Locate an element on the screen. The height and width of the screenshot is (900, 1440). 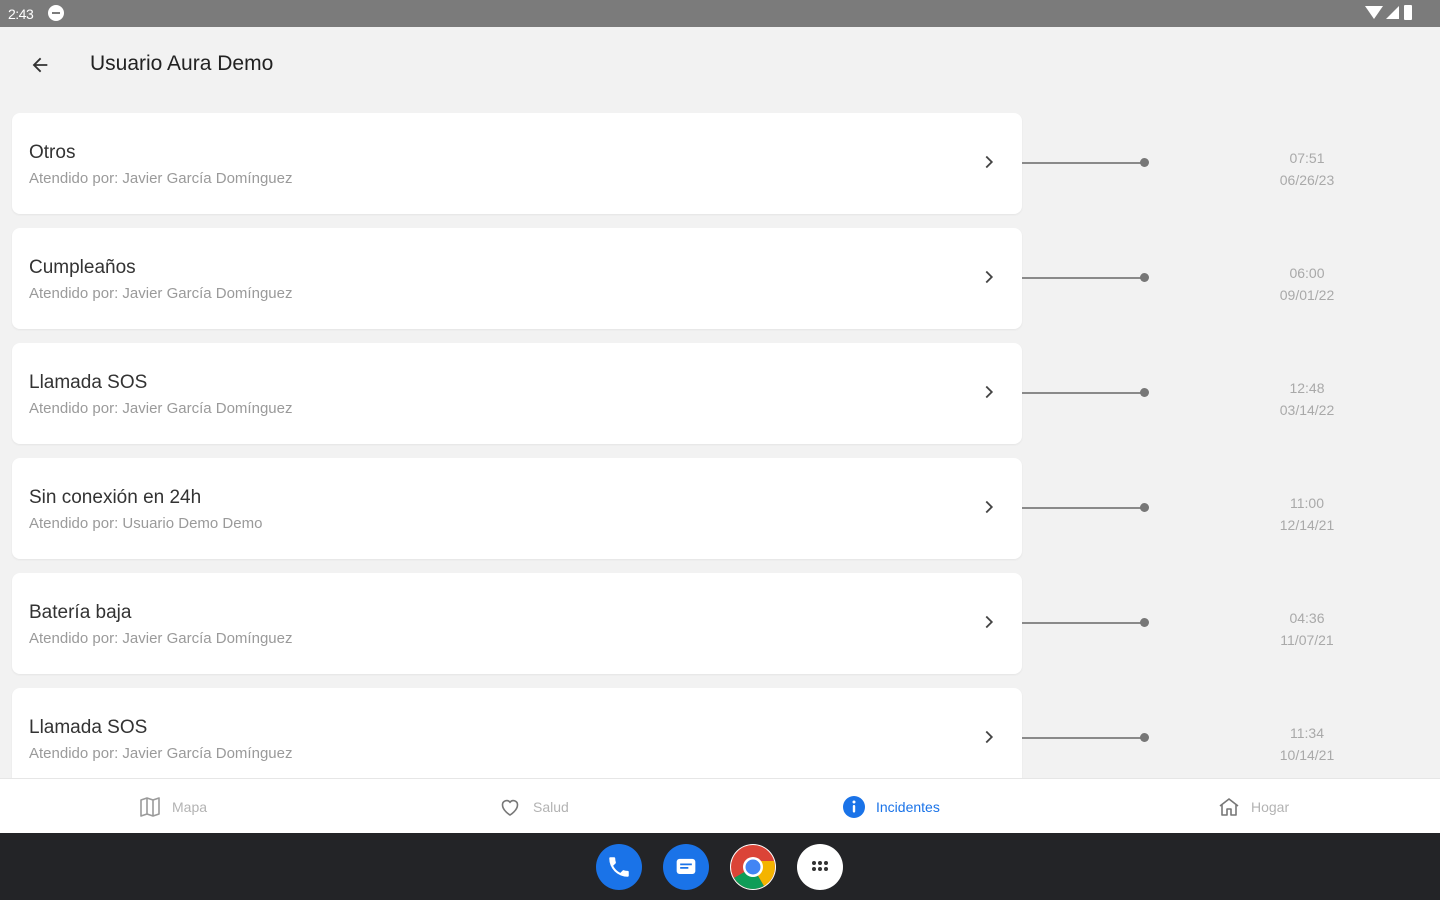
back-button is located at coordinates (40, 65).